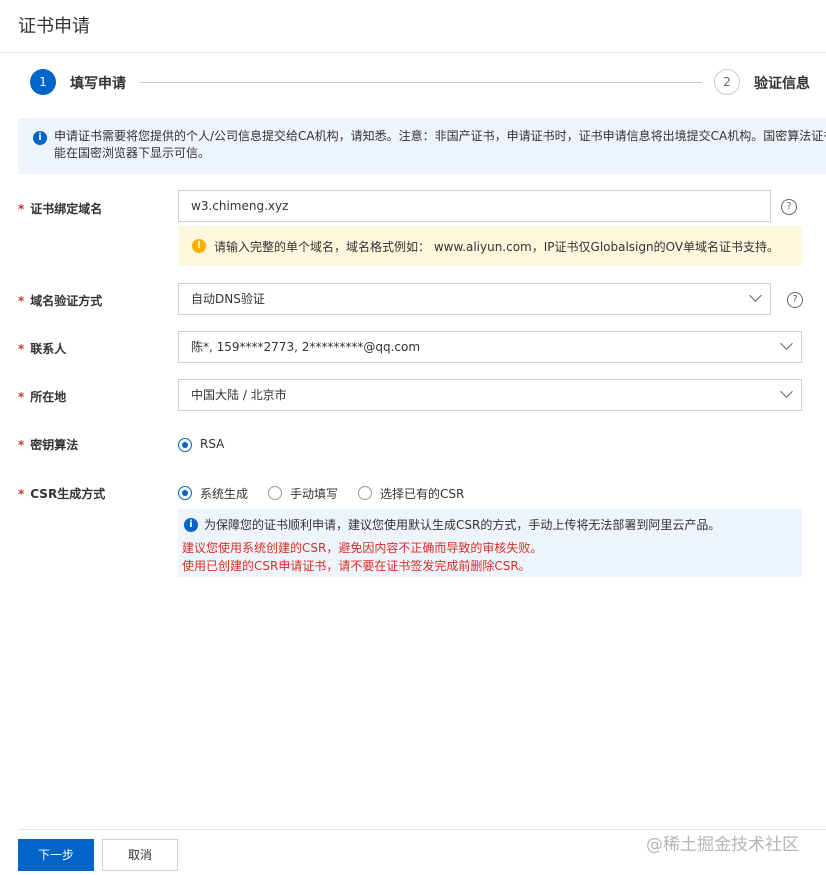 The height and width of the screenshot is (875, 826). Describe the element at coordinates (362, 548) in the screenshot. I see `csr-warning-1: 建议您使用系统创建的CSR，避免因内容不正确而导致的审核失败。` at that location.